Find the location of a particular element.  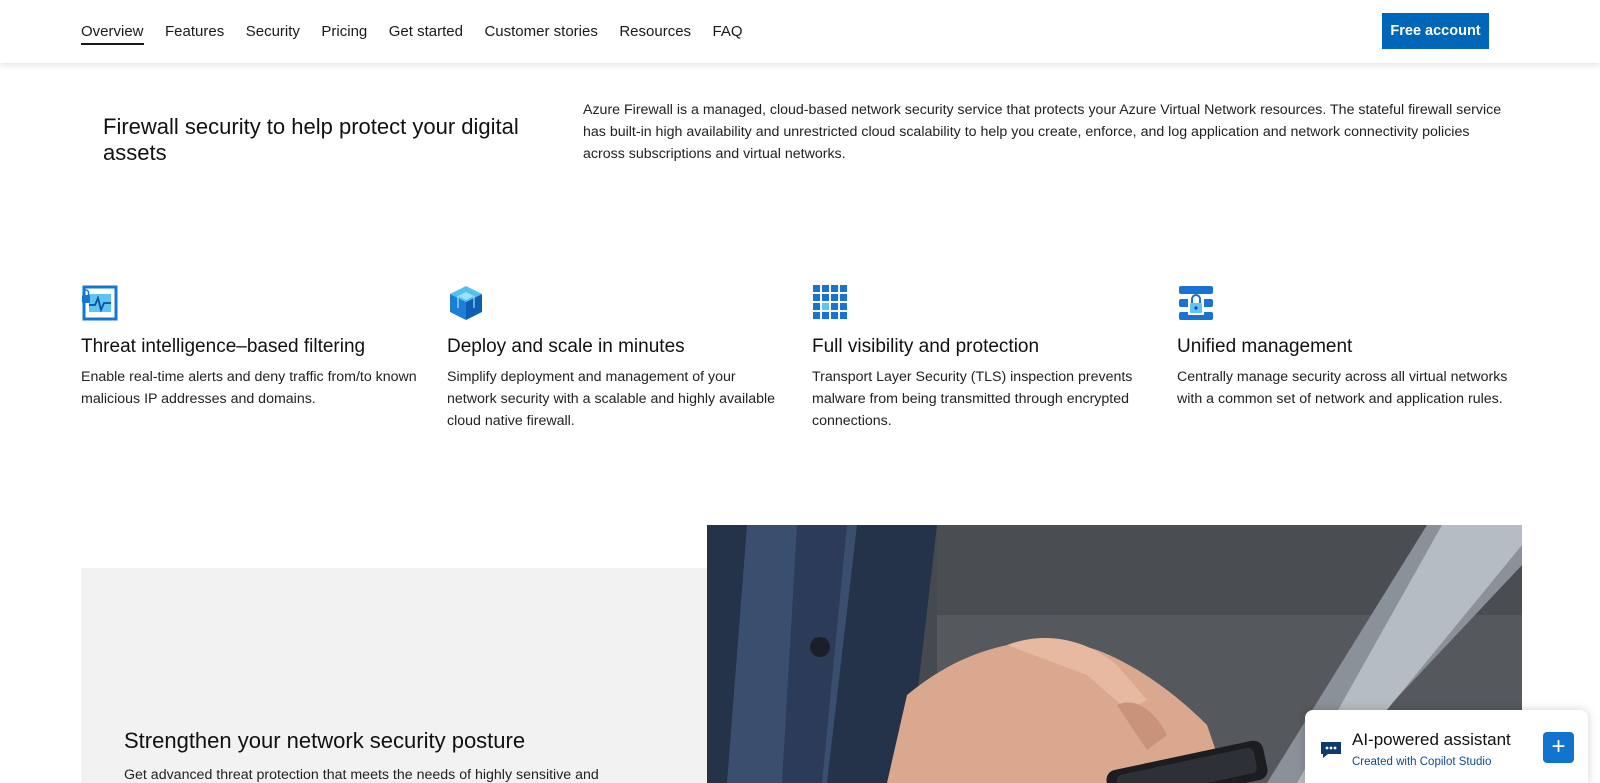

nav-overview: Overview is located at coordinates (112, 32).